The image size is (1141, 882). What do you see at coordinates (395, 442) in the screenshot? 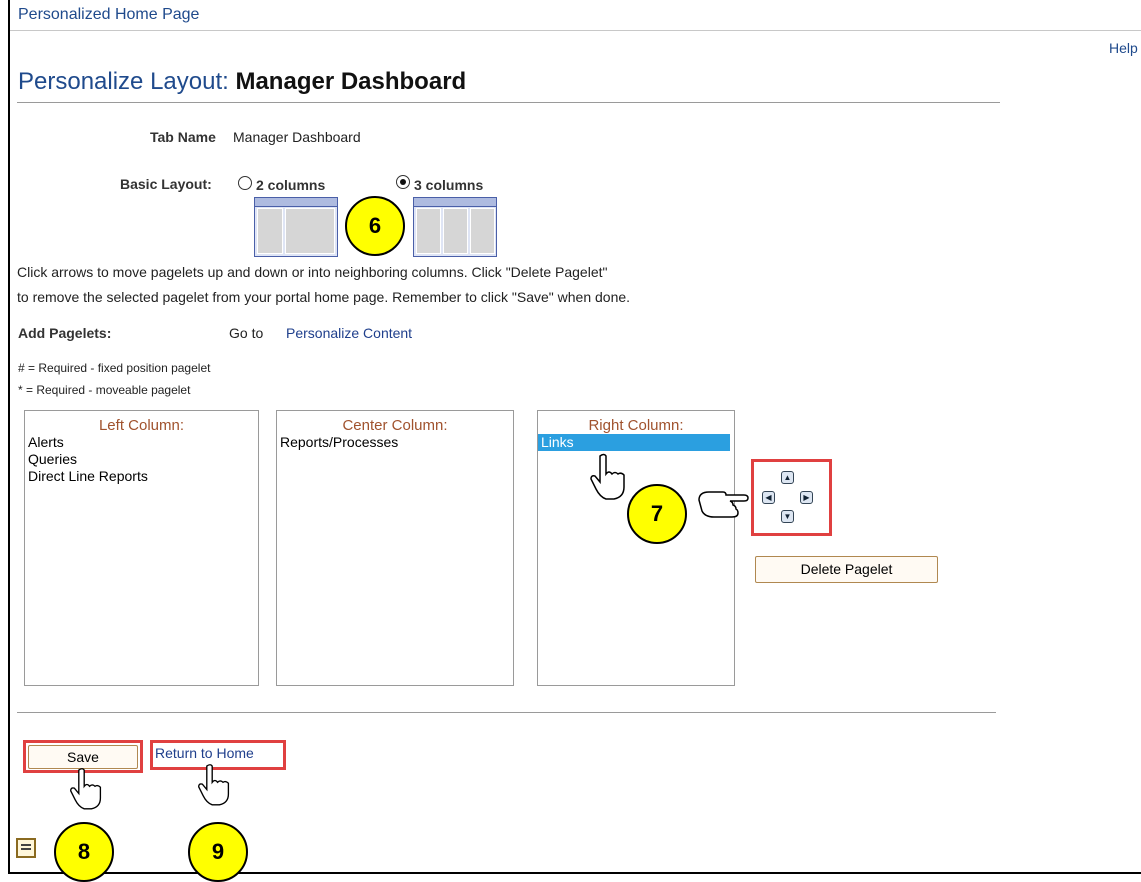
I see `list-item: Reports/Processes` at bounding box center [395, 442].